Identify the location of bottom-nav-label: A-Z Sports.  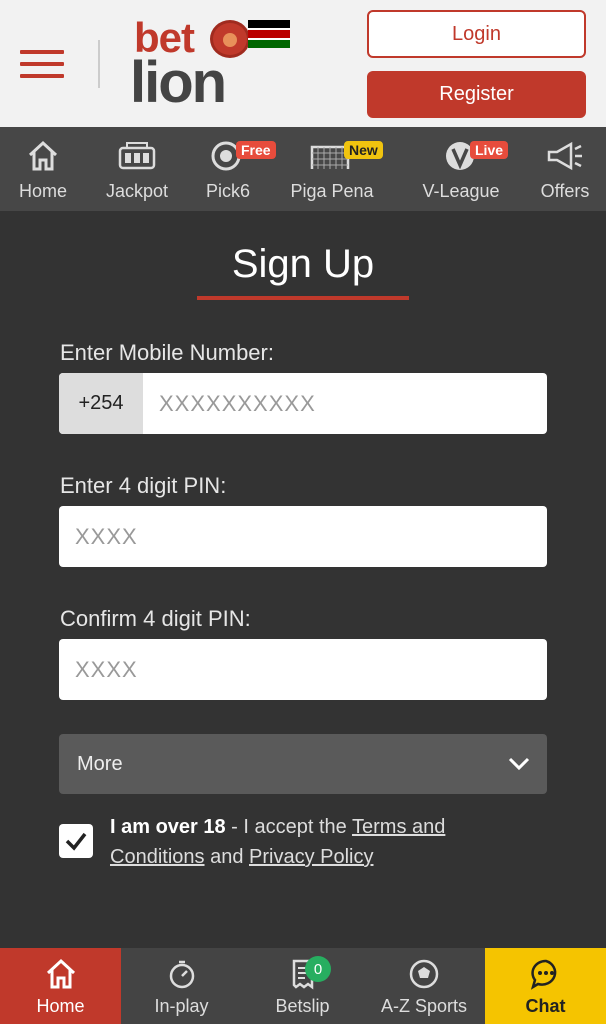
(424, 1006).